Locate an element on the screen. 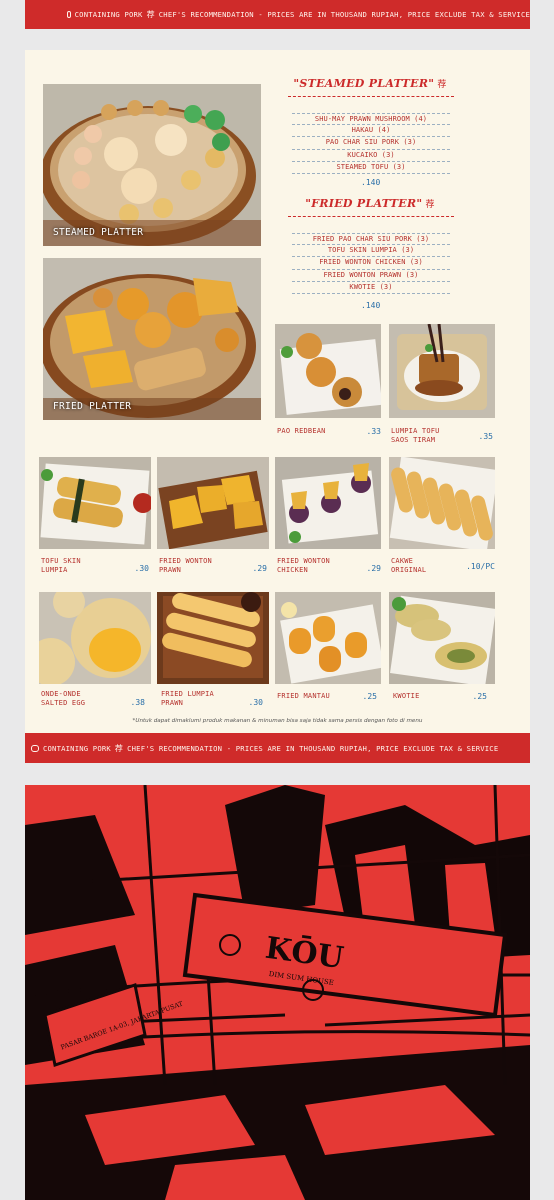 The height and width of the screenshot is (1200, 554). list-item: FRIED WONTON CHICKEN (3) is located at coordinates (371, 263).